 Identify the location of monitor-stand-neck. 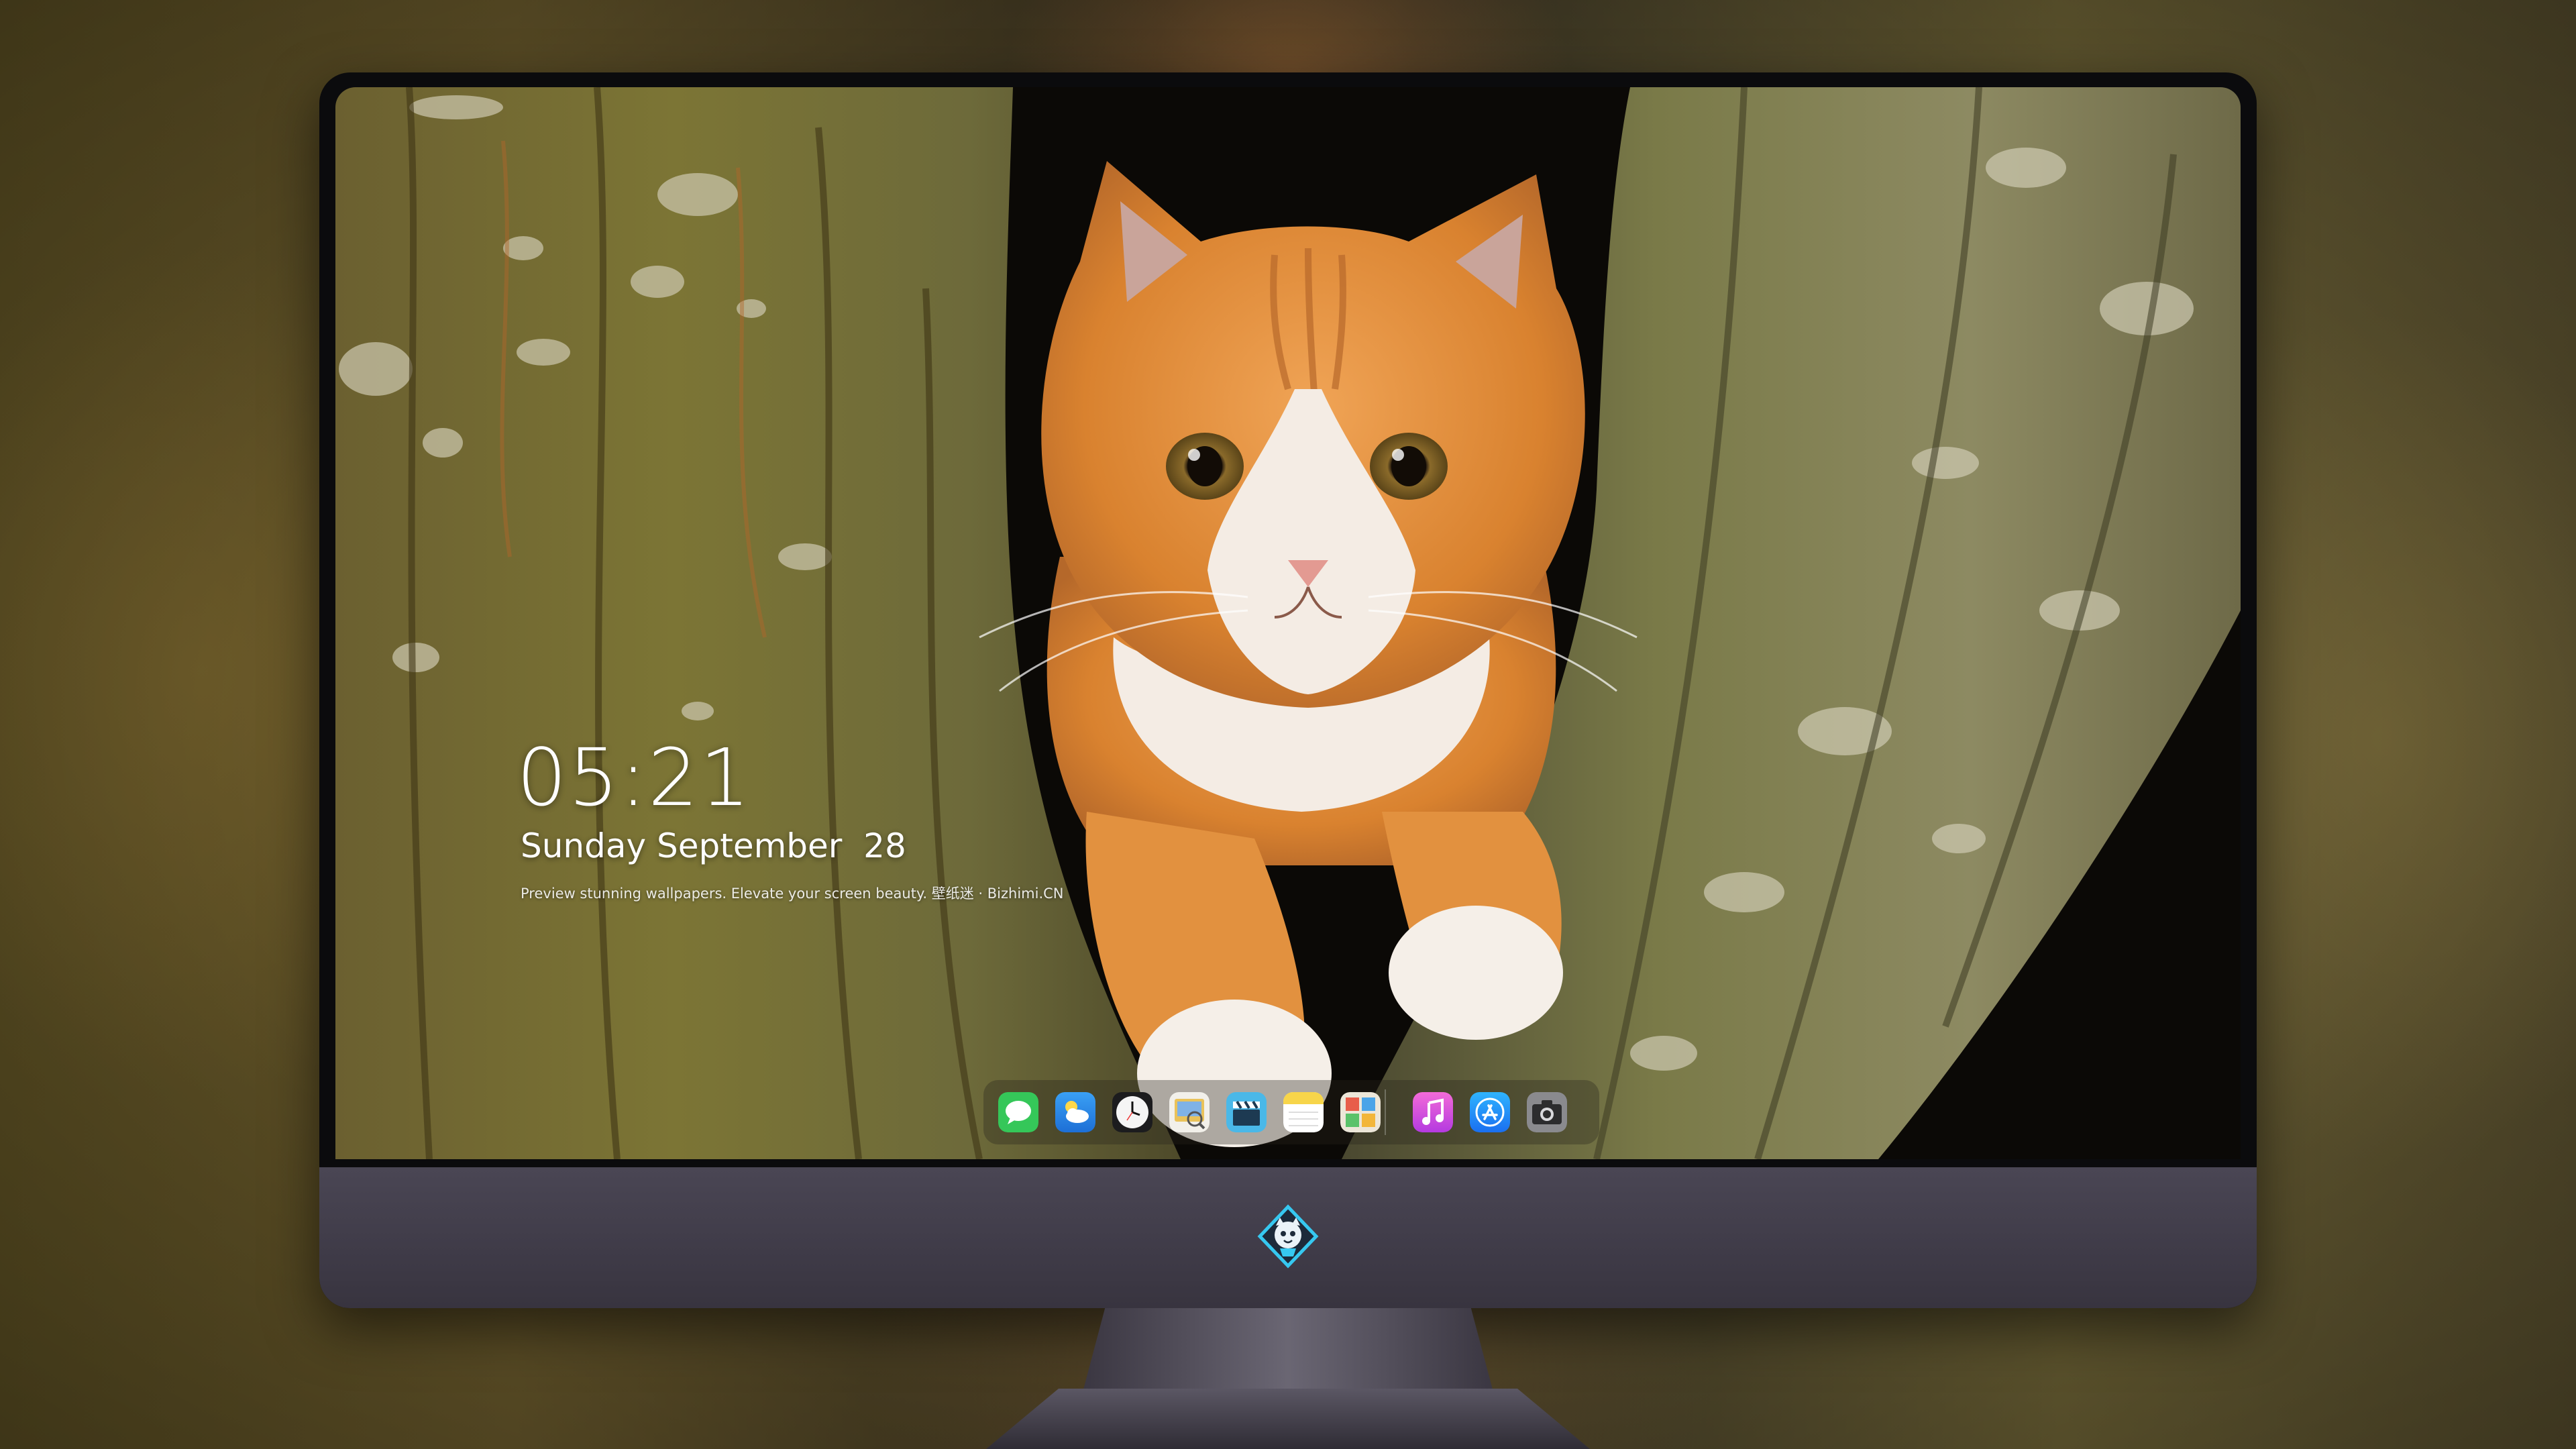
(1288, 1355).